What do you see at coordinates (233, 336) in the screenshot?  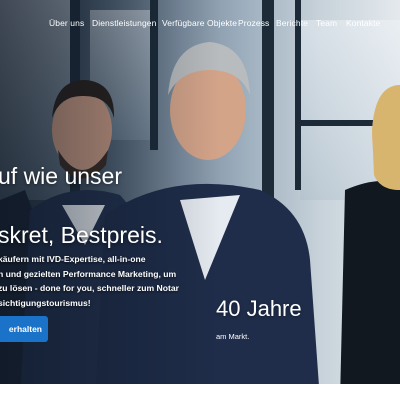 I see `stat-label: am Markt.` at bounding box center [233, 336].